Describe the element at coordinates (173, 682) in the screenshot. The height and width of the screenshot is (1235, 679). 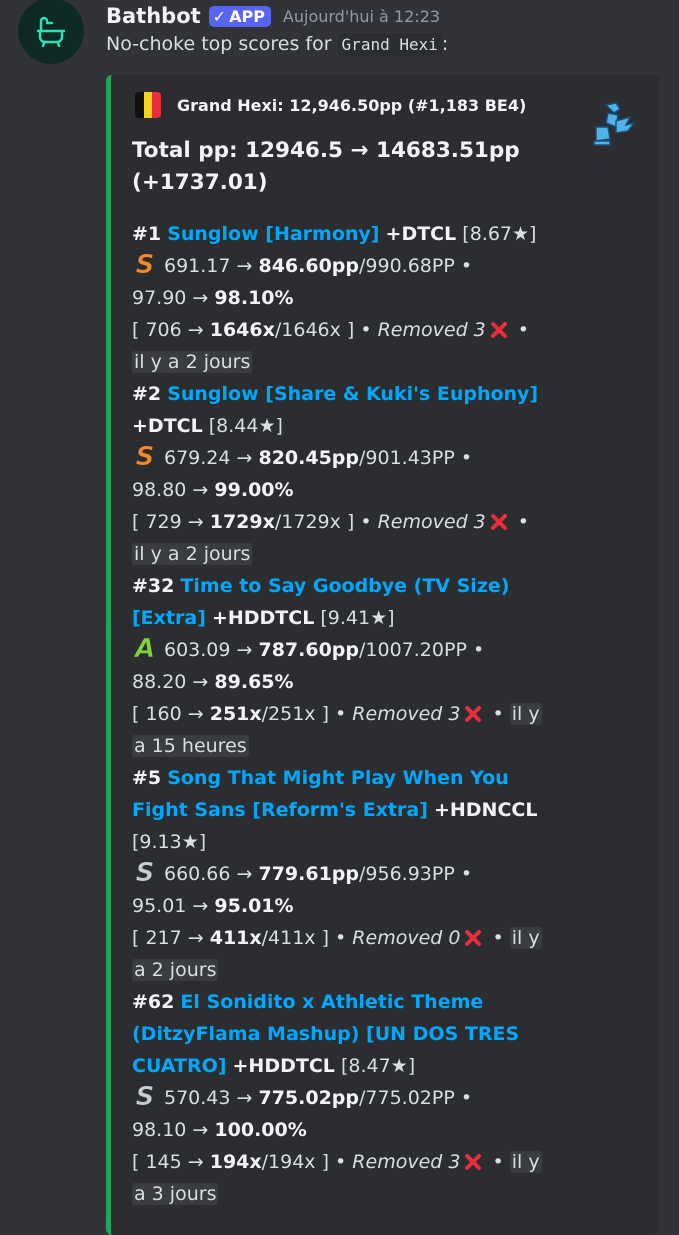
I see `acc-old: 88.20 →` at that location.